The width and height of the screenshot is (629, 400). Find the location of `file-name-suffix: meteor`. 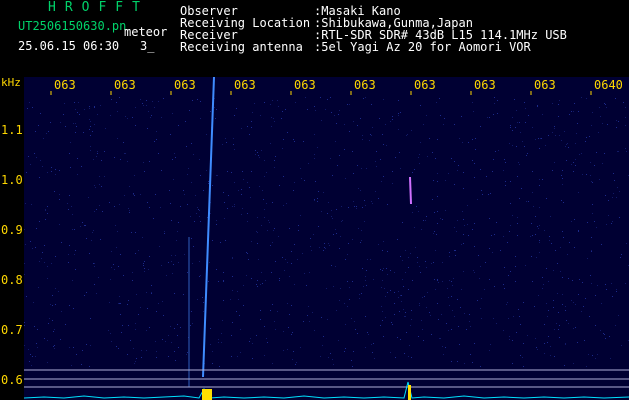

file-name-suffix: meteor is located at coordinates (146, 32).